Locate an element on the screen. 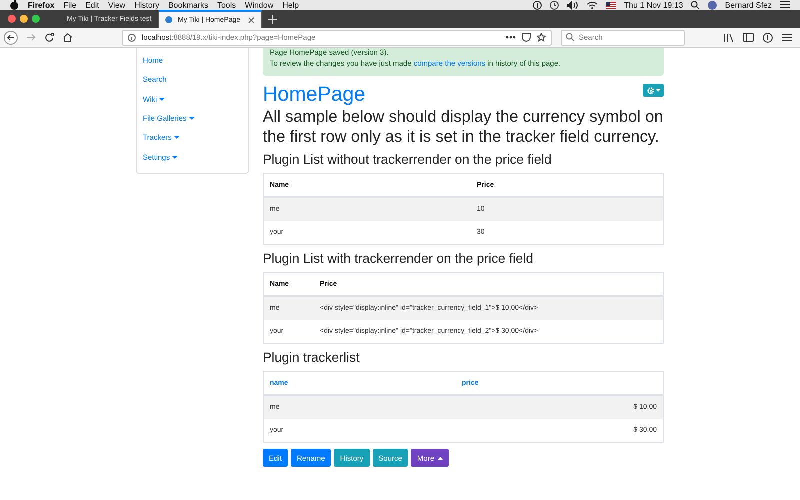  clock-text: Thu 1 Nov 19:13 is located at coordinates (654, 5).